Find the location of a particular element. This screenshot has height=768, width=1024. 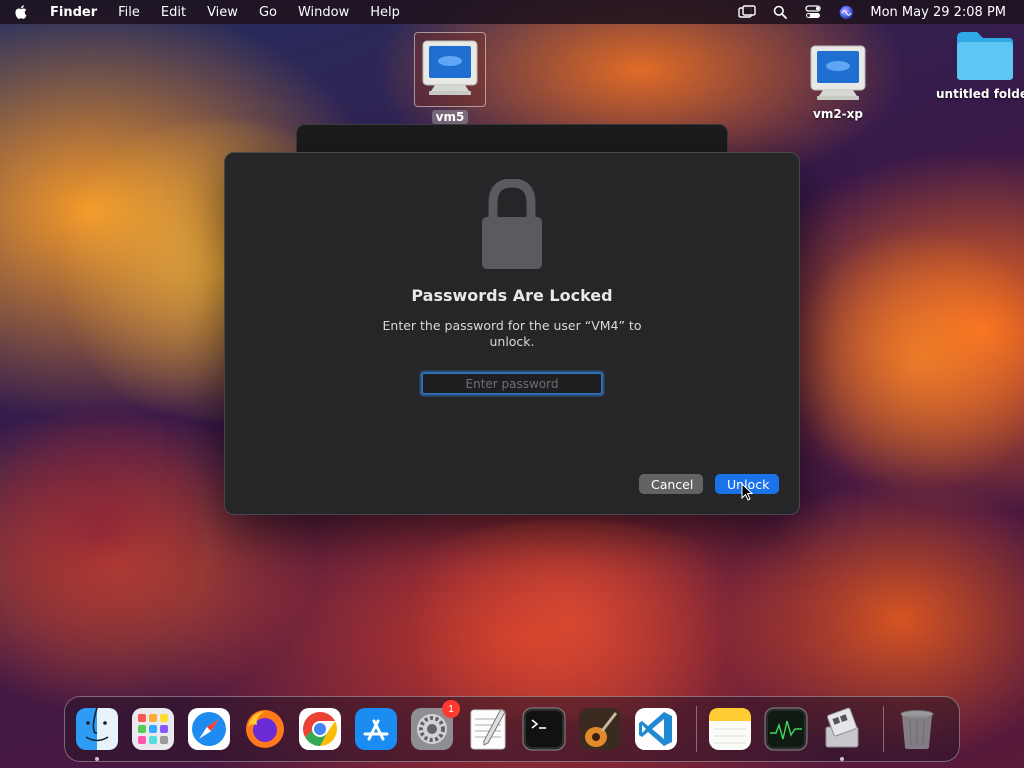

chrome-icon is located at coordinates (320, 729).